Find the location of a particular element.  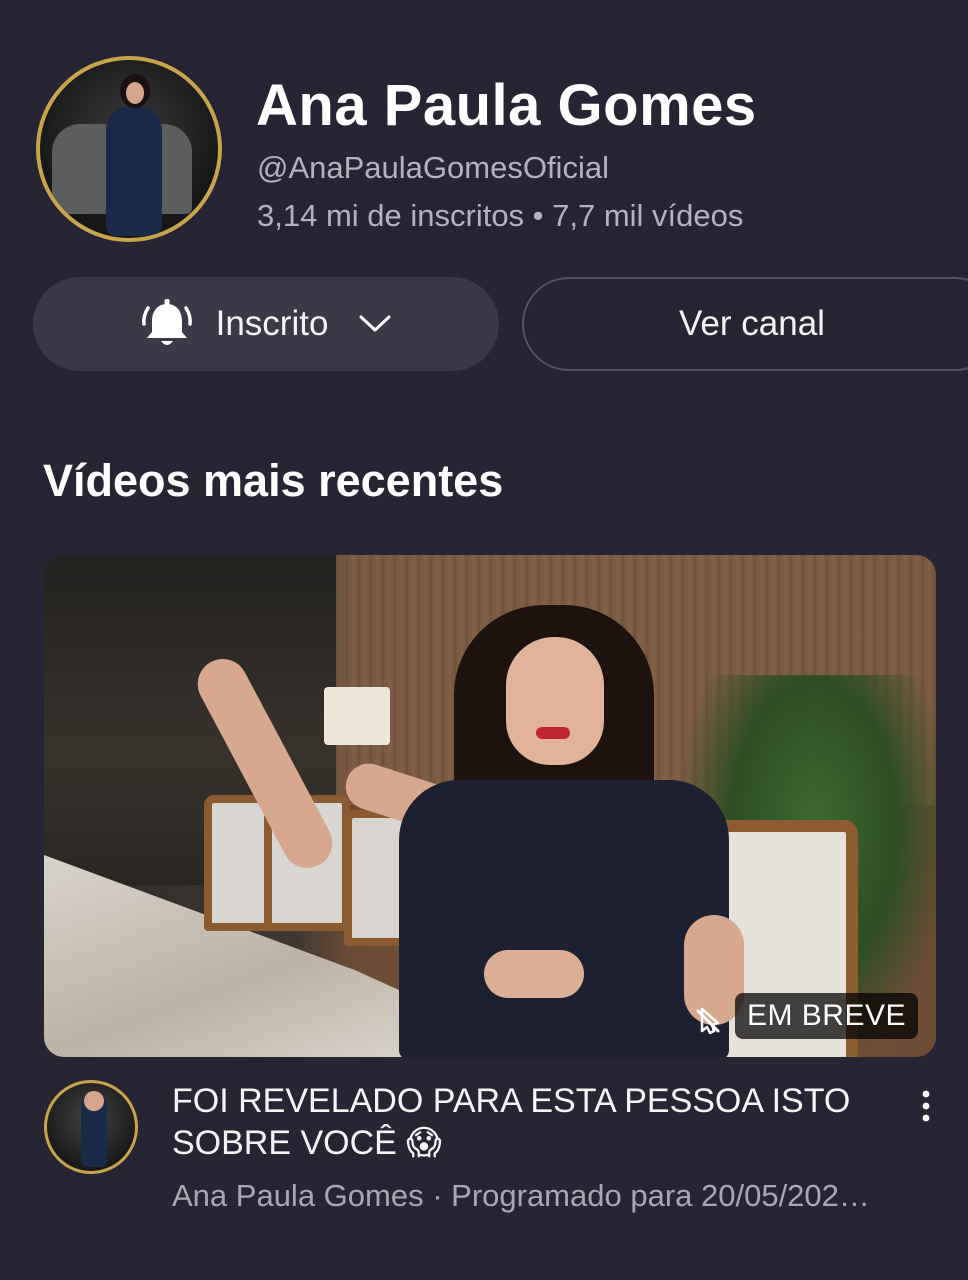

view-channel-label: Ver canal is located at coordinates (752, 323).